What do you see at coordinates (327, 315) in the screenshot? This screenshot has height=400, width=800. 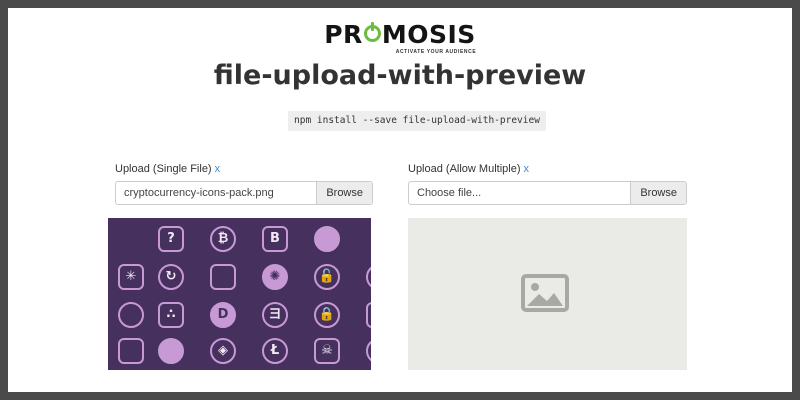 I see `lock-icon: 🔒` at bounding box center [327, 315].